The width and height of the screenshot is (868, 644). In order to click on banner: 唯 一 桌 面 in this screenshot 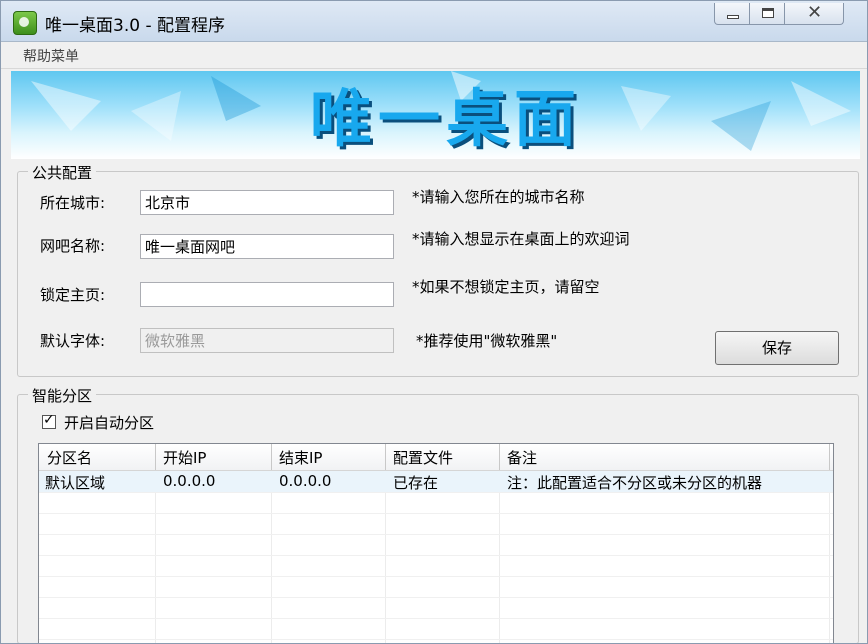, I will do `click(435, 115)`.